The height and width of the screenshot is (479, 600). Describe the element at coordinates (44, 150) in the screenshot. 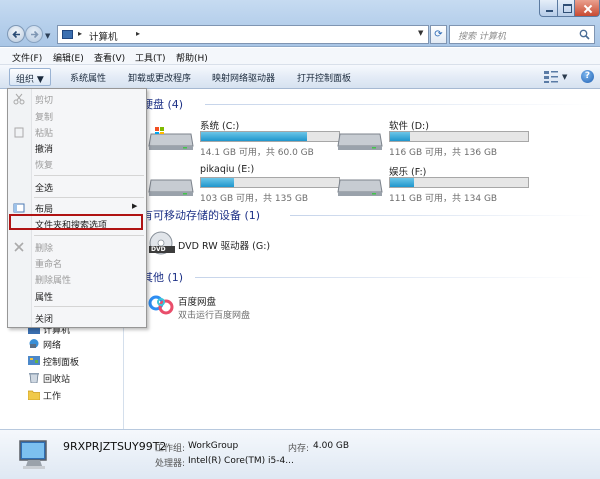

I see `menu-item-label: 撤消` at that location.